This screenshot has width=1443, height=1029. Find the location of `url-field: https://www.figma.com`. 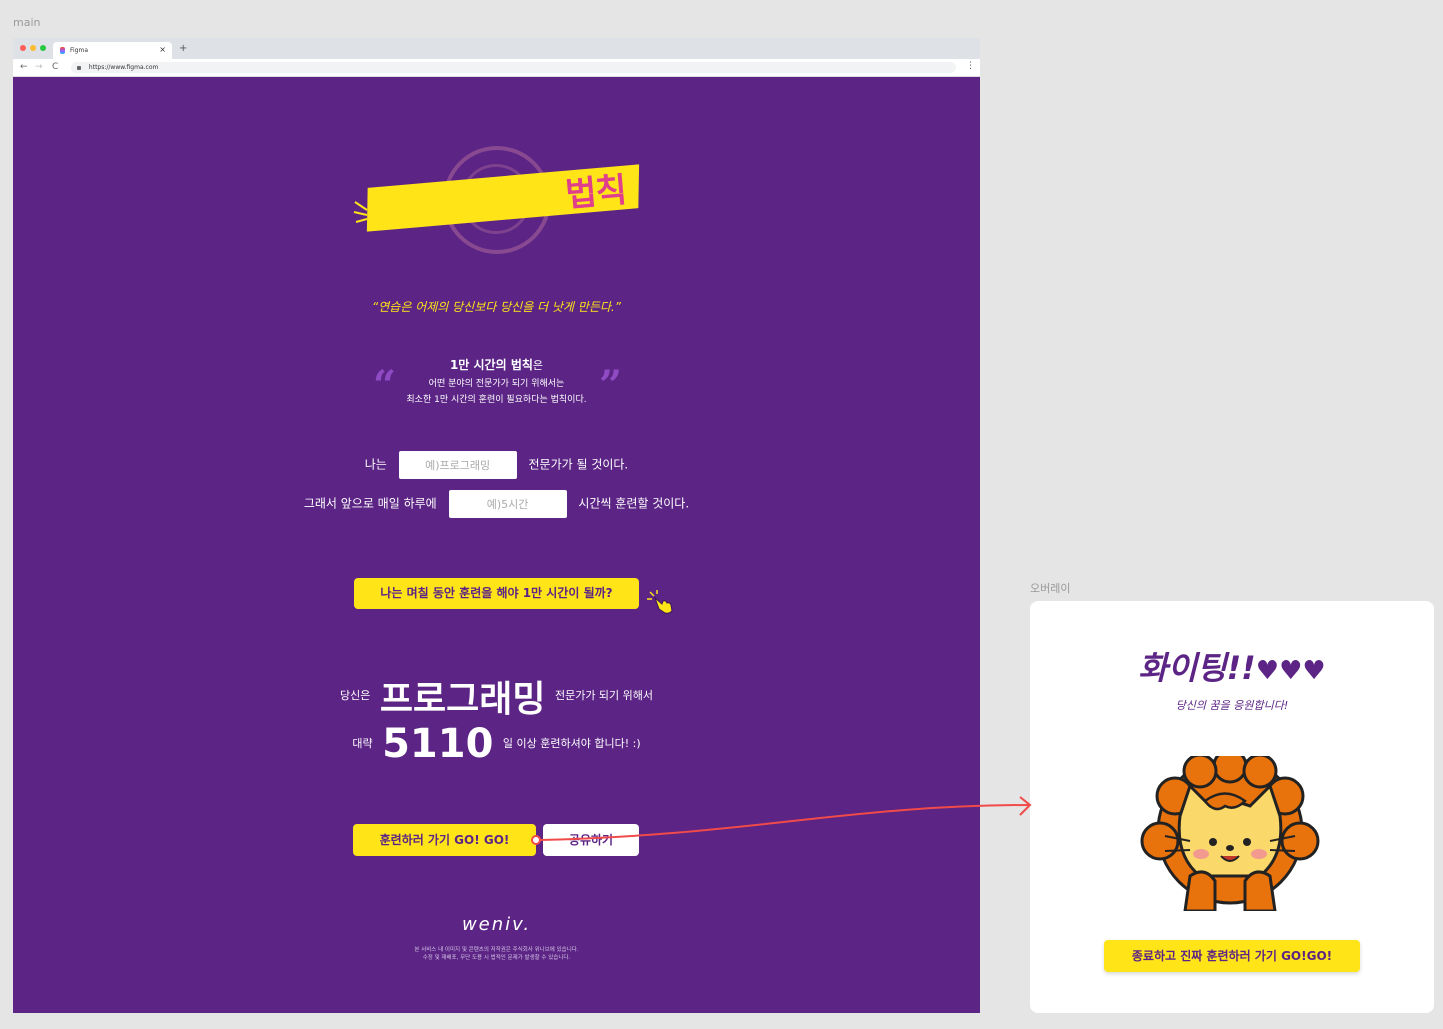

url-field: https://www.figma.com is located at coordinates (513, 67).